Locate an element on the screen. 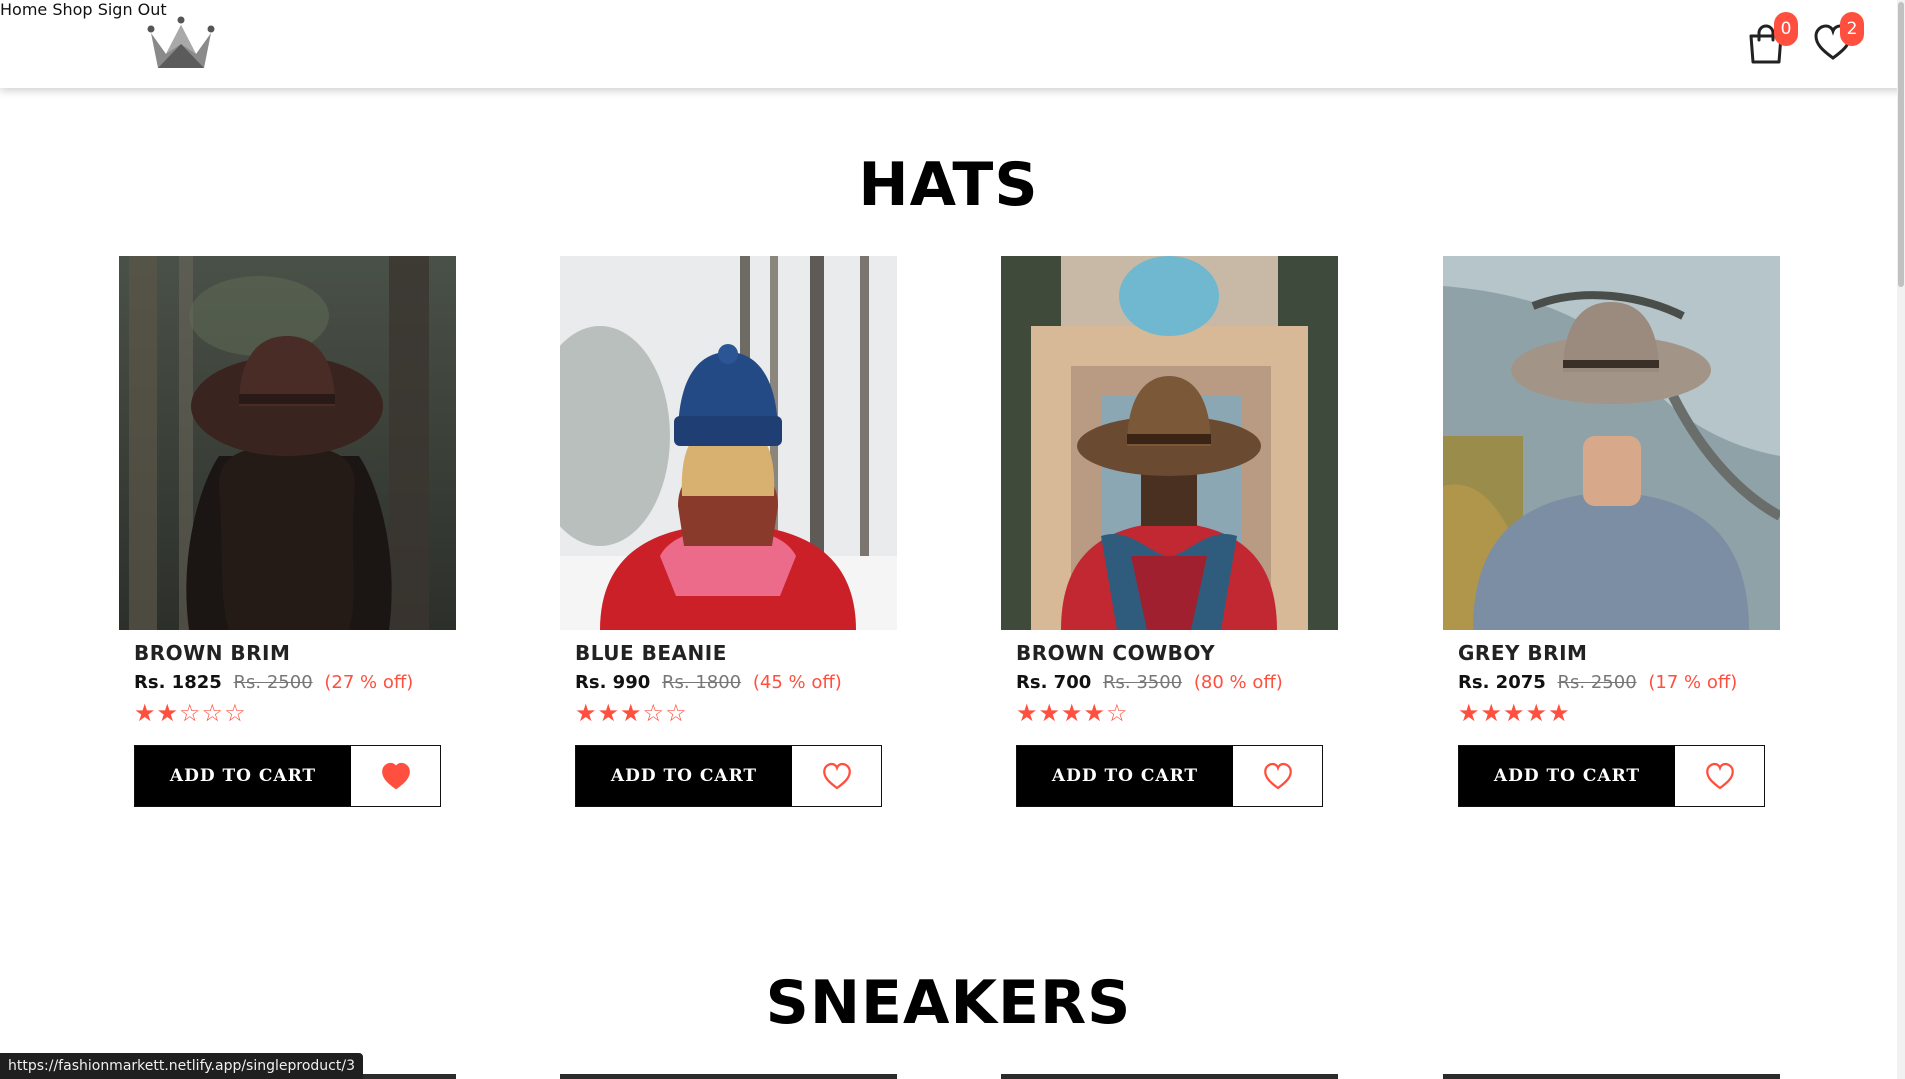  product-discount: (80 % off) is located at coordinates (1238, 682).